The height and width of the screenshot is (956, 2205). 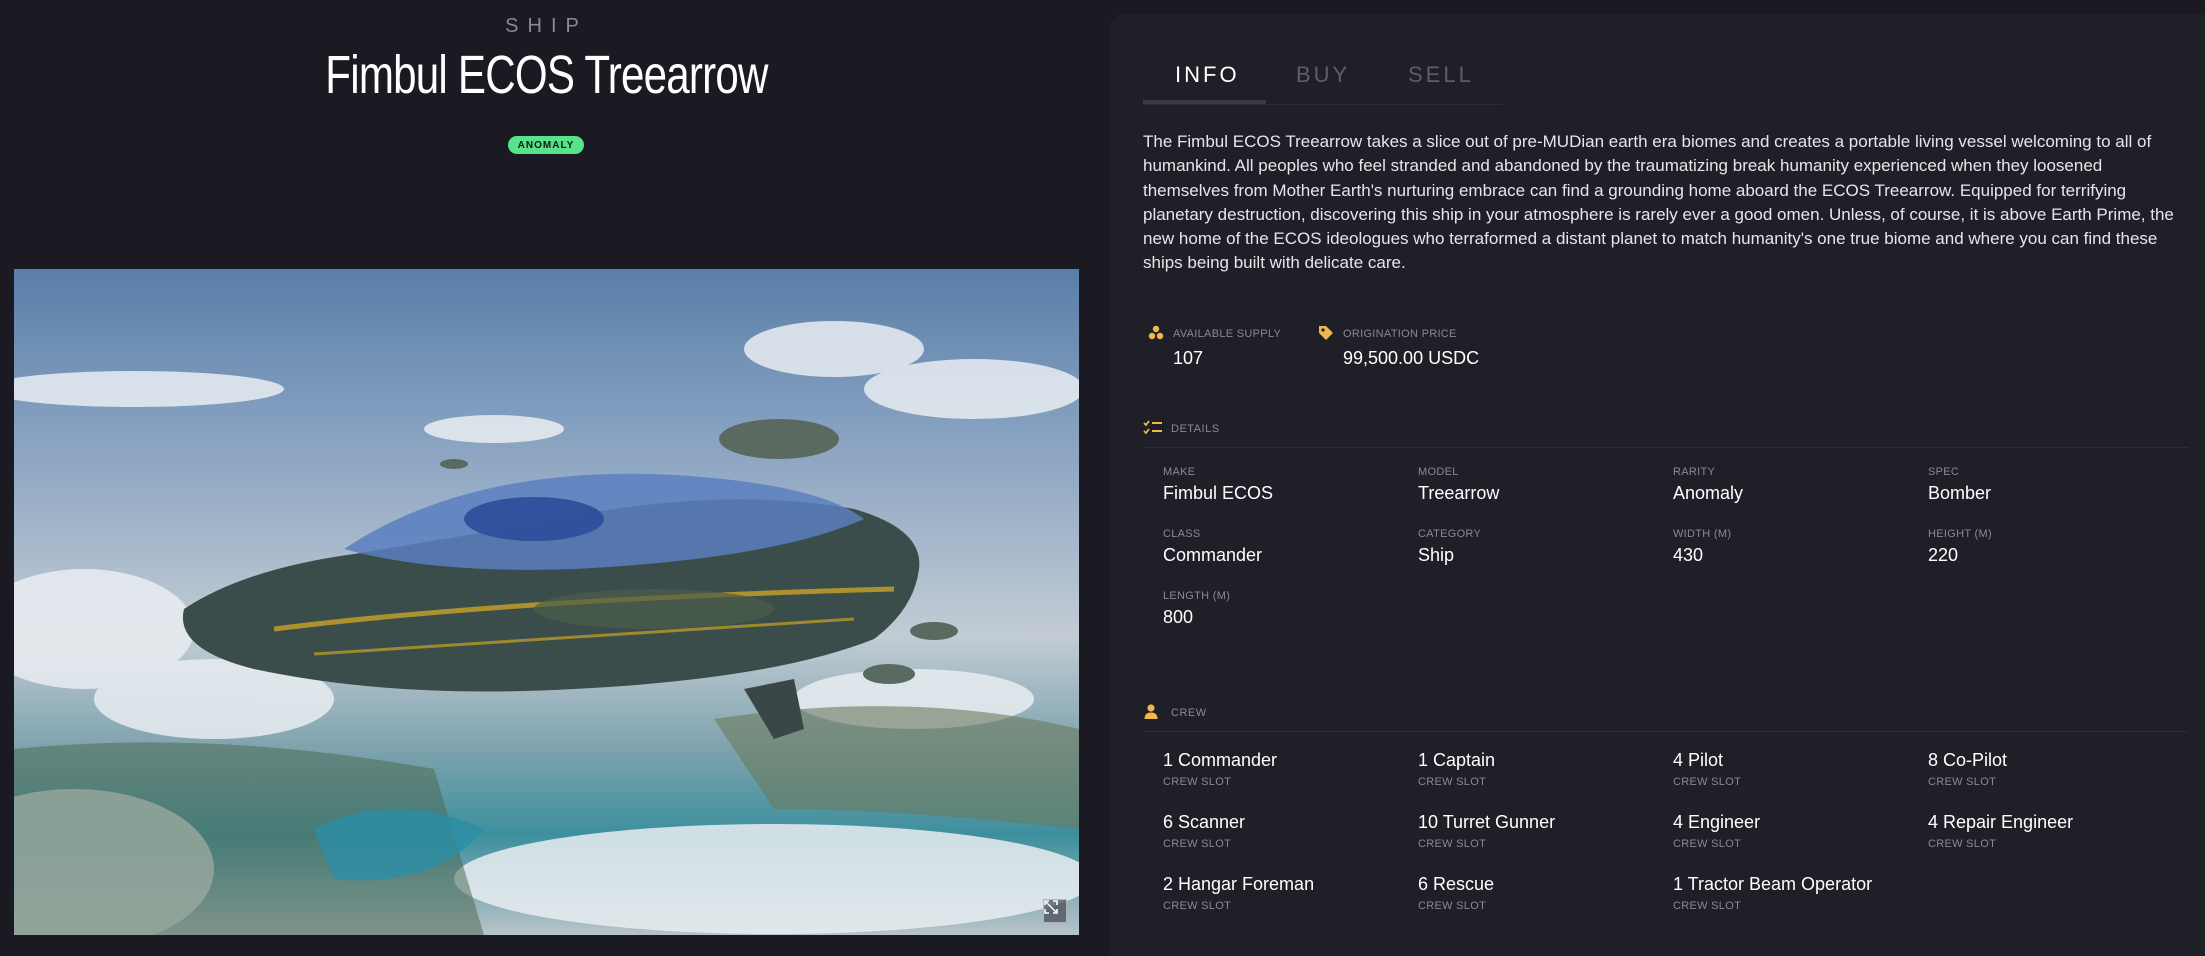 What do you see at coordinates (1702, 534) in the screenshot?
I see `detail-label: WIDTH (M)` at bounding box center [1702, 534].